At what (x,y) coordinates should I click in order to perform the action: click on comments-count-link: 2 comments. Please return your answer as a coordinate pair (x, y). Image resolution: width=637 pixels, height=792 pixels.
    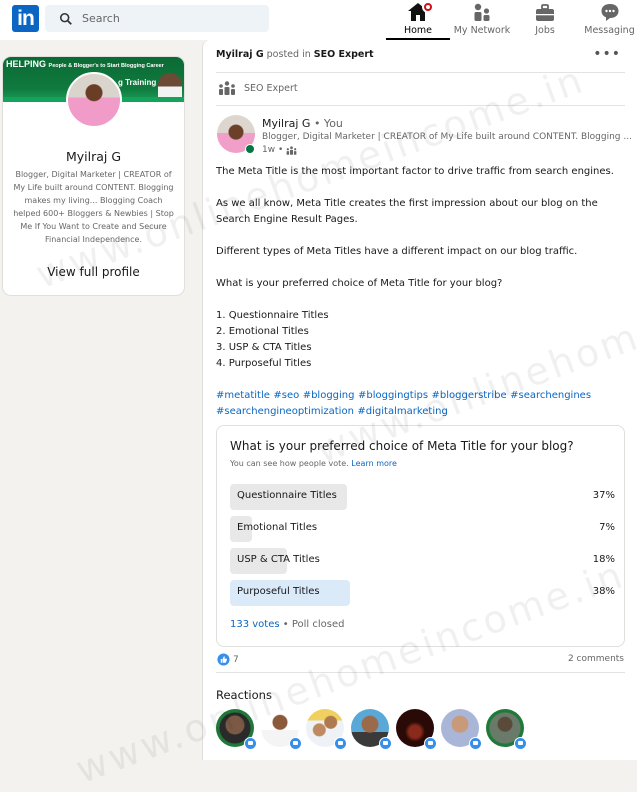
    Looking at the image, I should click on (596, 659).